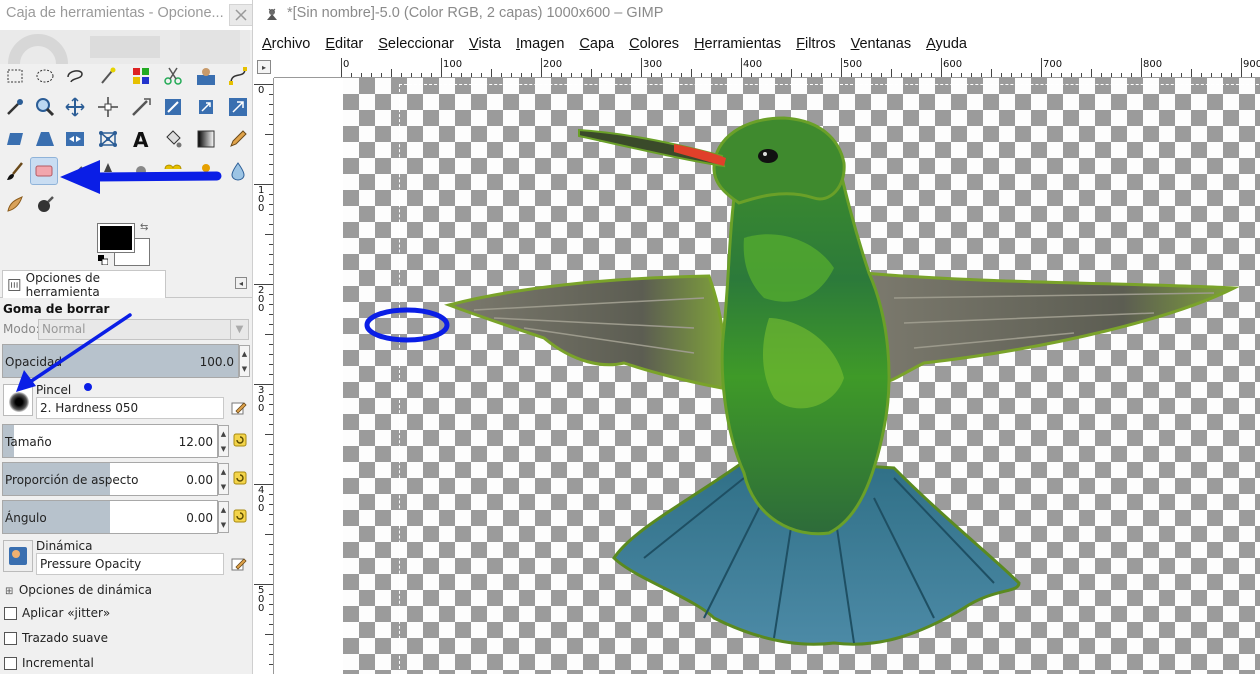 The width and height of the screenshot is (1260, 674). I want to click on dynamics-preview, so click(18, 556).